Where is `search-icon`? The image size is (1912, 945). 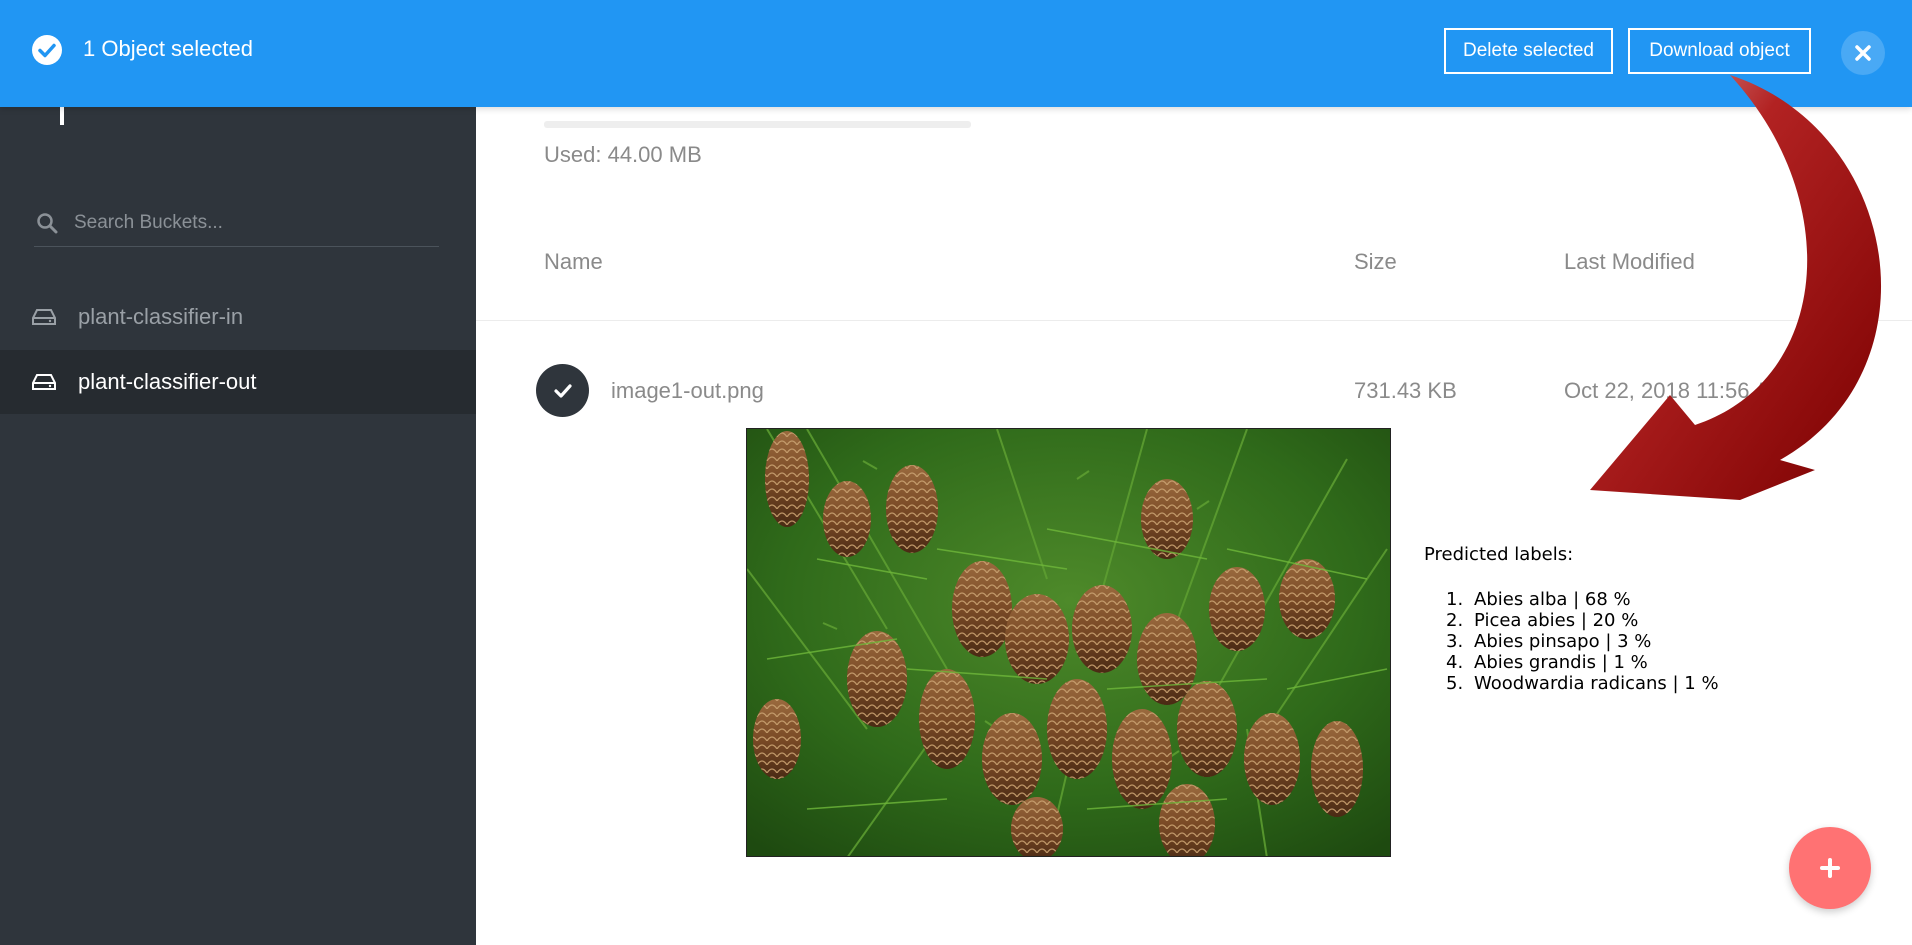
search-icon is located at coordinates (47, 223).